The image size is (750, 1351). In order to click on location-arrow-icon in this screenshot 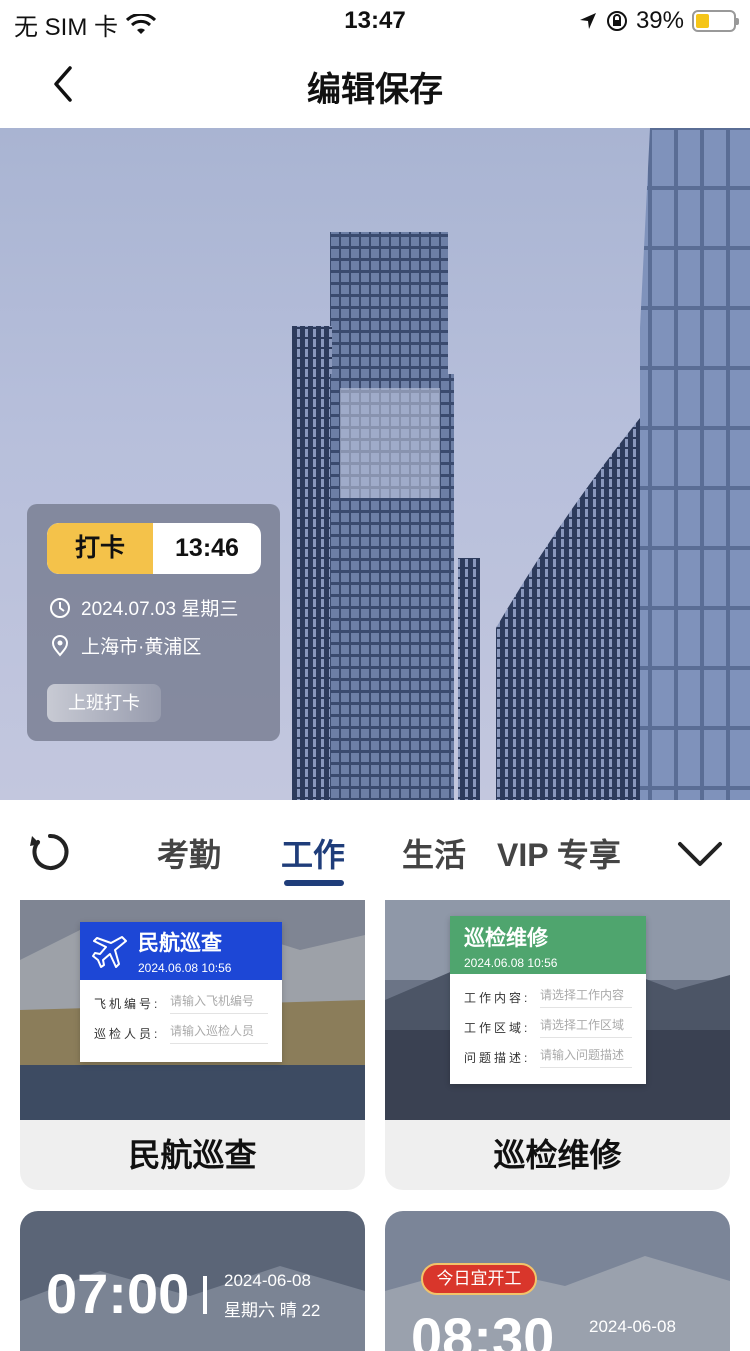, I will do `click(587, 21)`.